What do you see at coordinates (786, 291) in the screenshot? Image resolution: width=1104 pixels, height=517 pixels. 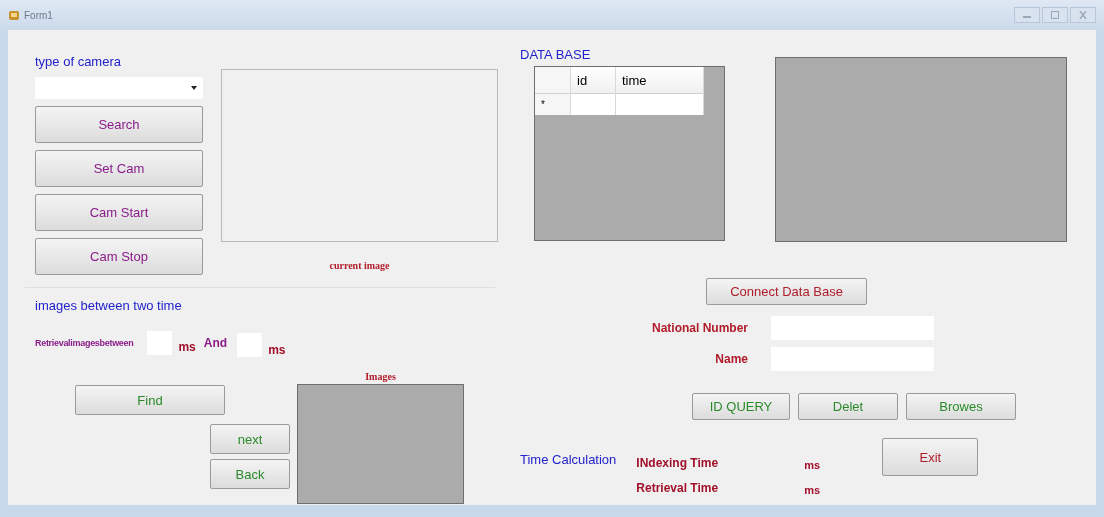 I see `connect-button: Connect Data Base` at bounding box center [786, 291].